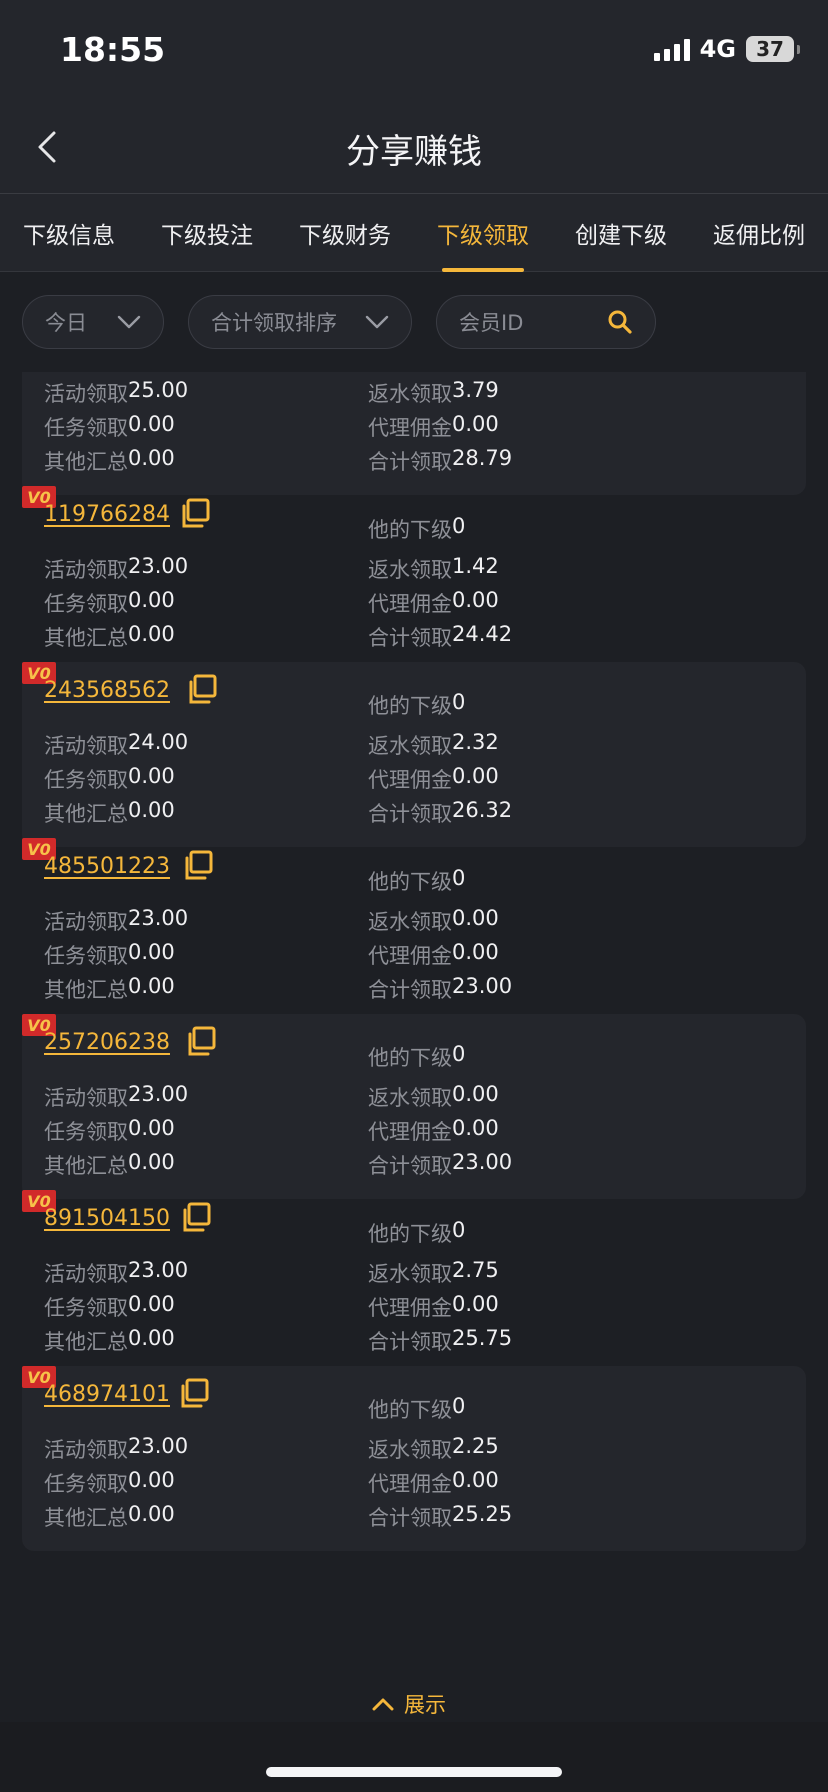  Describe the element at coordinates (107, 514) in the screenshot. I see `member-id-link: 119766284` at that location.